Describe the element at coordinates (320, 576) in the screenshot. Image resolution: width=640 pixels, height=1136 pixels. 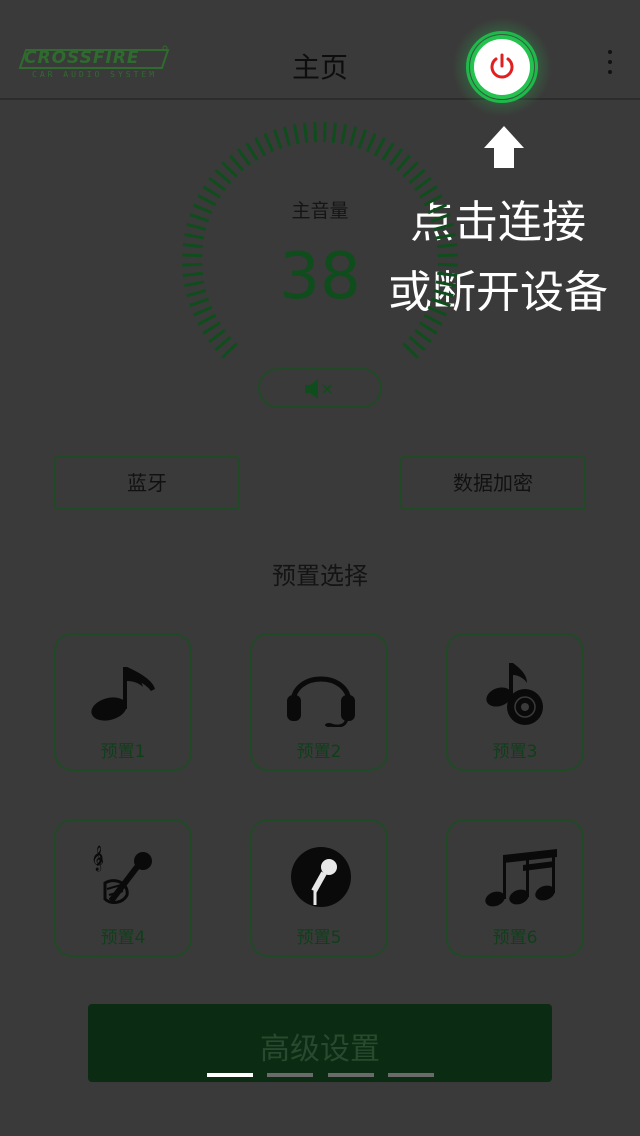
I see `preset-section-heading: 预置选择` at that location.